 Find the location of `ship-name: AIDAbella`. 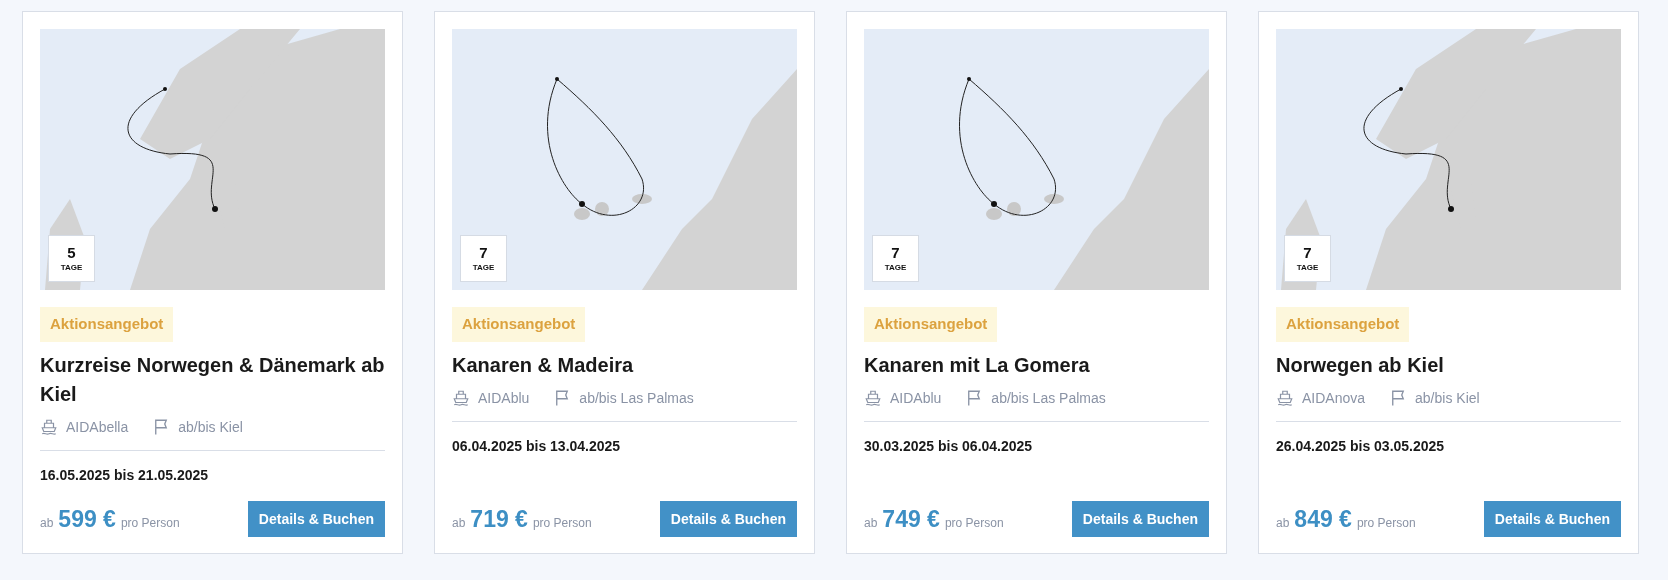

ship-name: AIDAbella is located at coordinates (97, 427).